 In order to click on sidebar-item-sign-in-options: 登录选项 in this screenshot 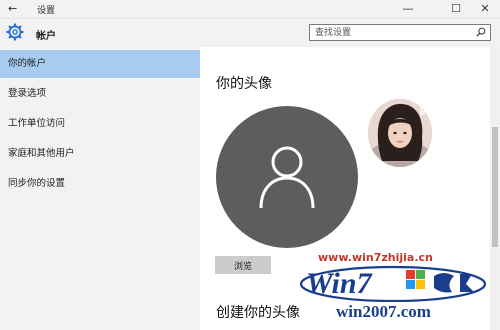, I will do `click(100, 94)`.